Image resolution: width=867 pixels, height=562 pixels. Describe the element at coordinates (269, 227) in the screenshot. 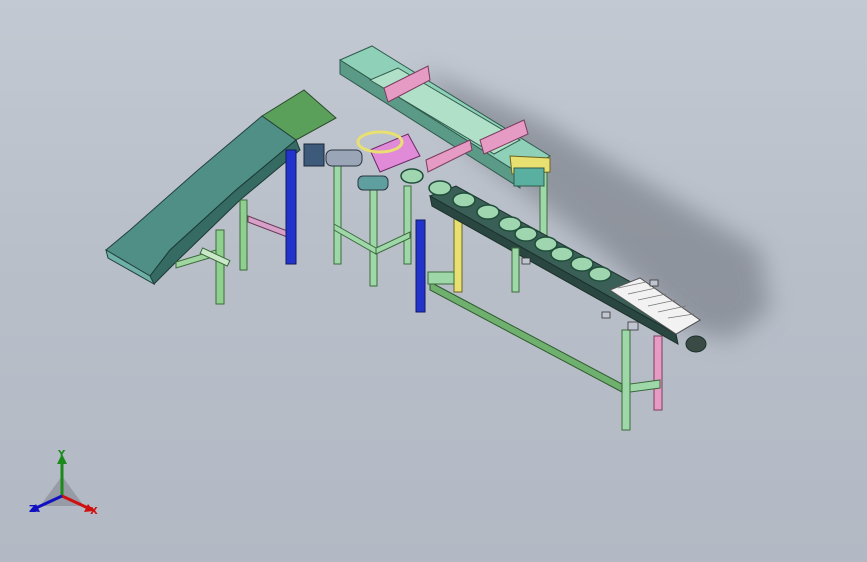

I see `chute-brace` at that location.